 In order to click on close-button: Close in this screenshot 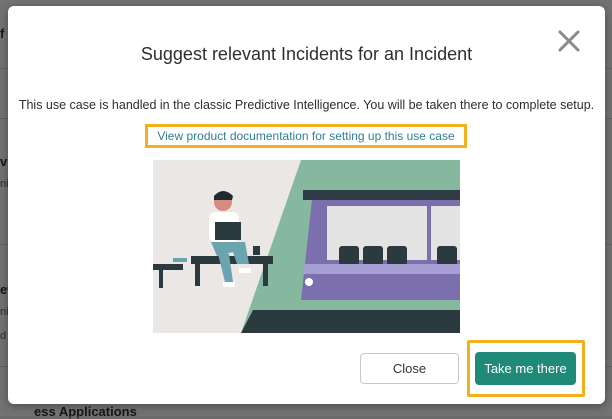, I will do `click(409, 368)`.